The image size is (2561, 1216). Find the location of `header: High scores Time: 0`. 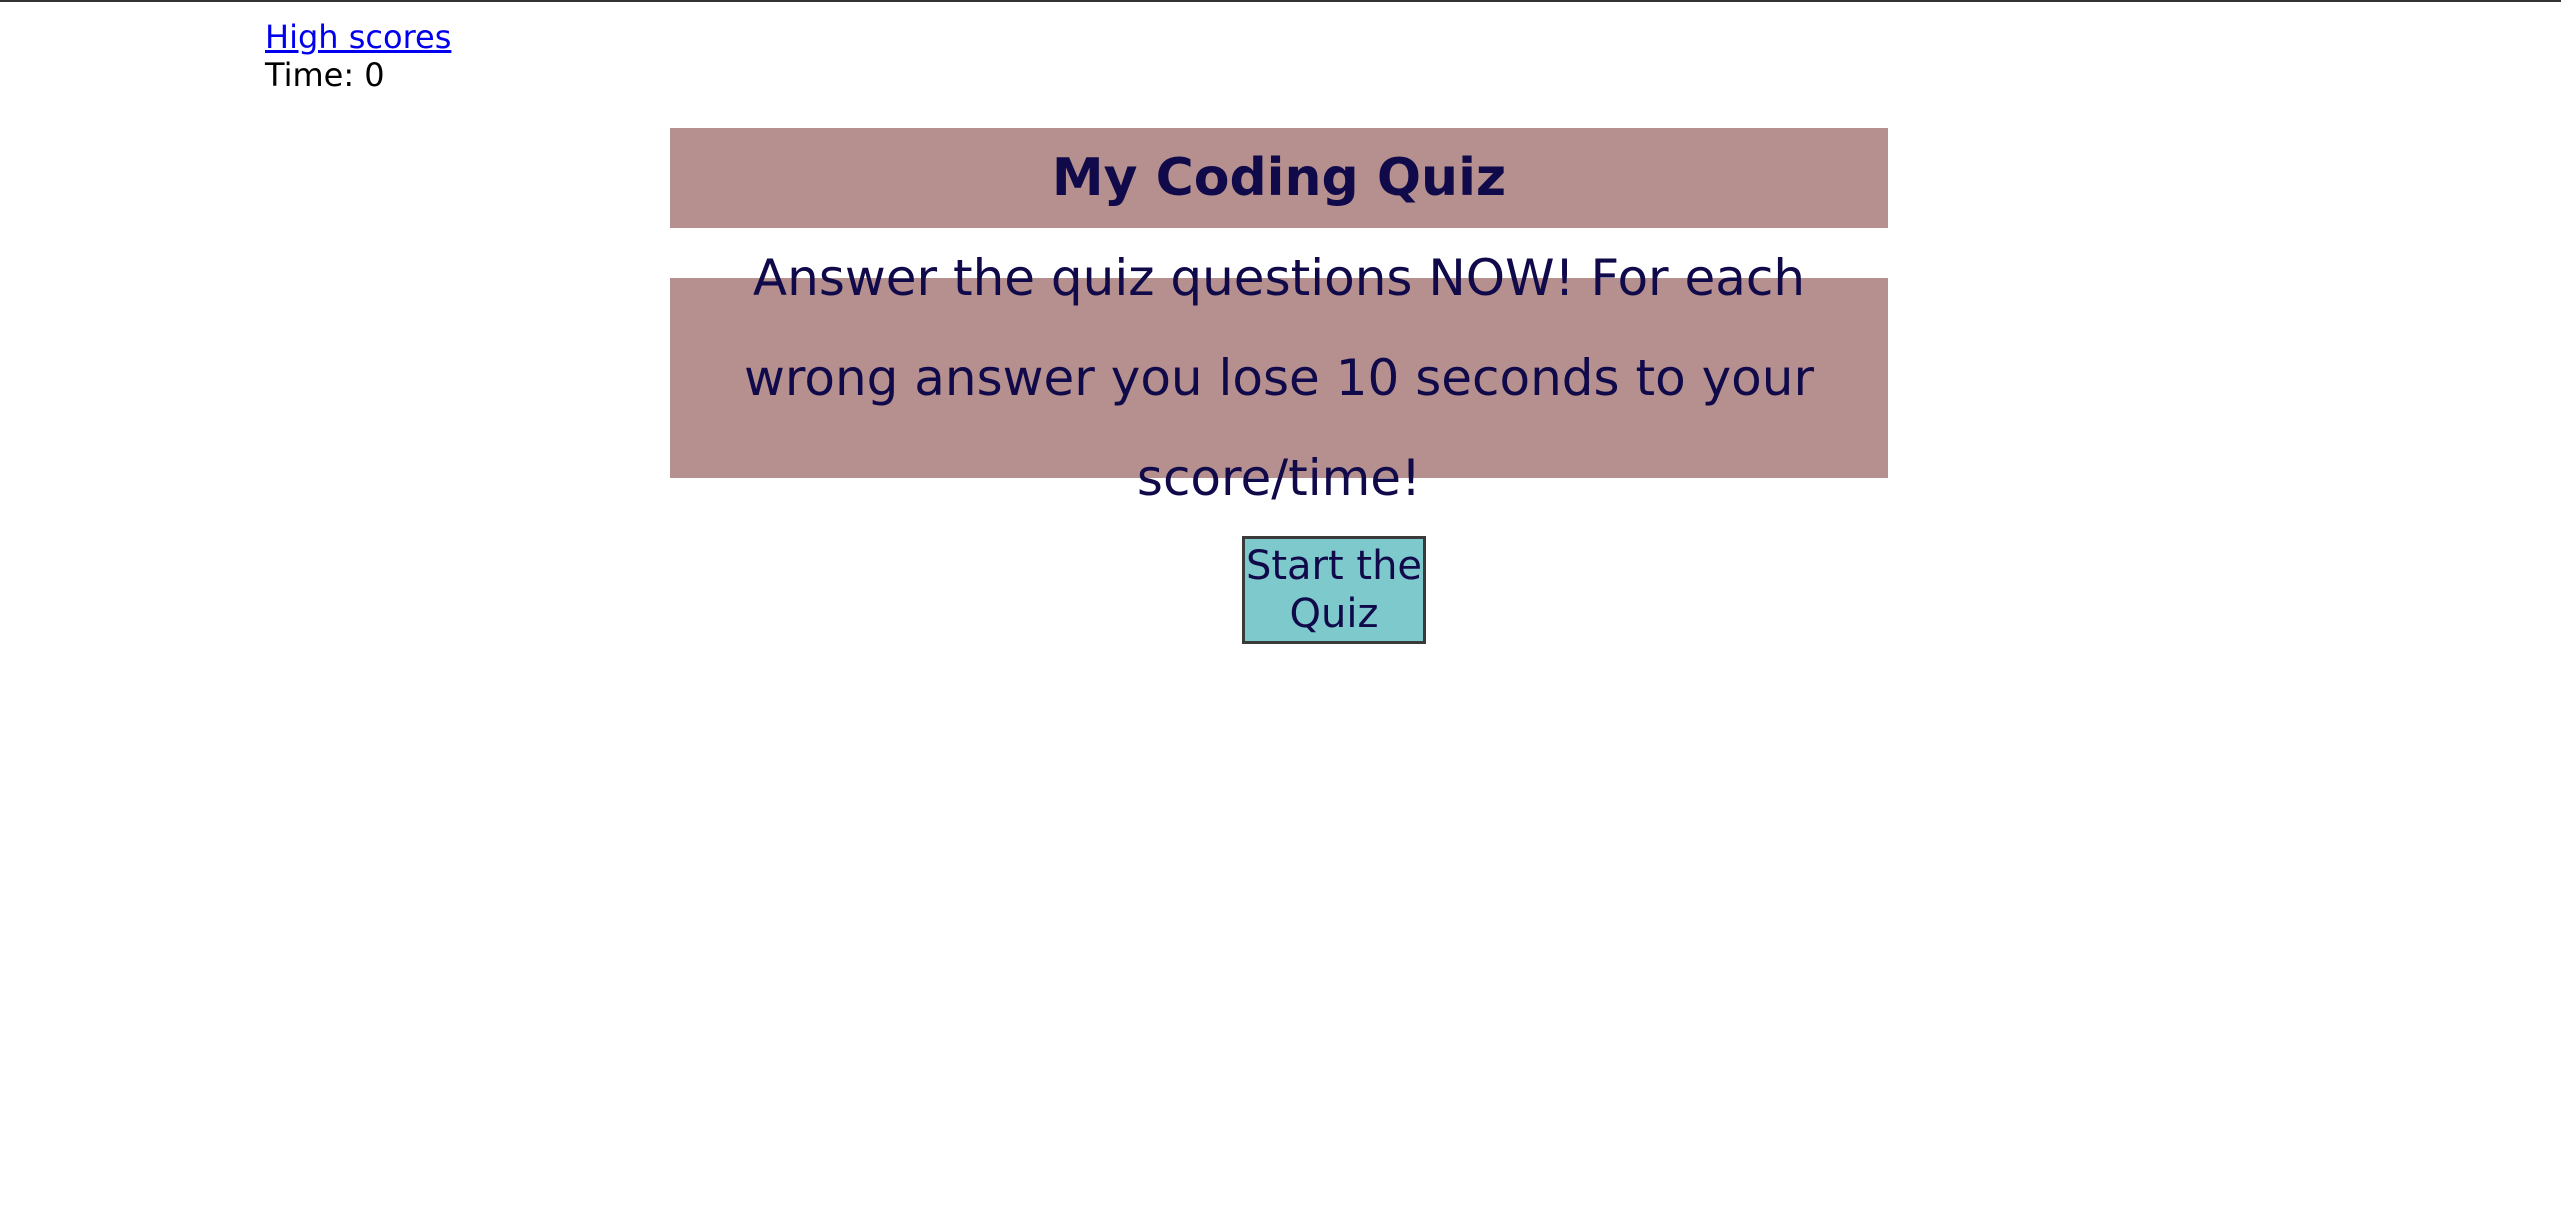

header: High scores Time: 0 is located at coordinates (358, 56).